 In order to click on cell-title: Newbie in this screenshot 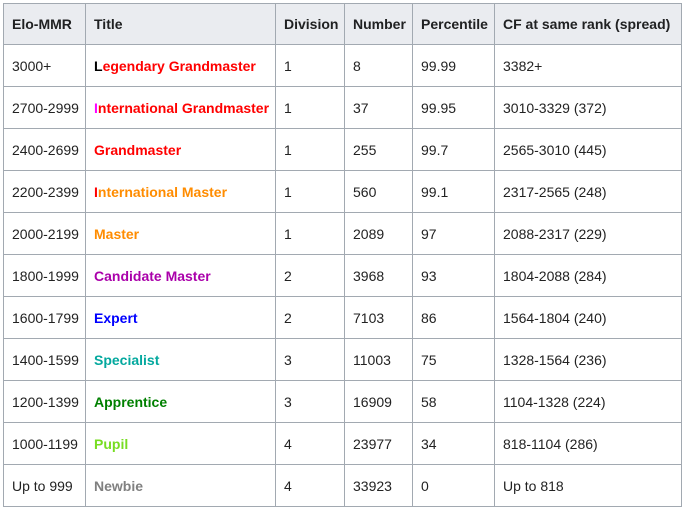, I will do `click(180, 485)`.